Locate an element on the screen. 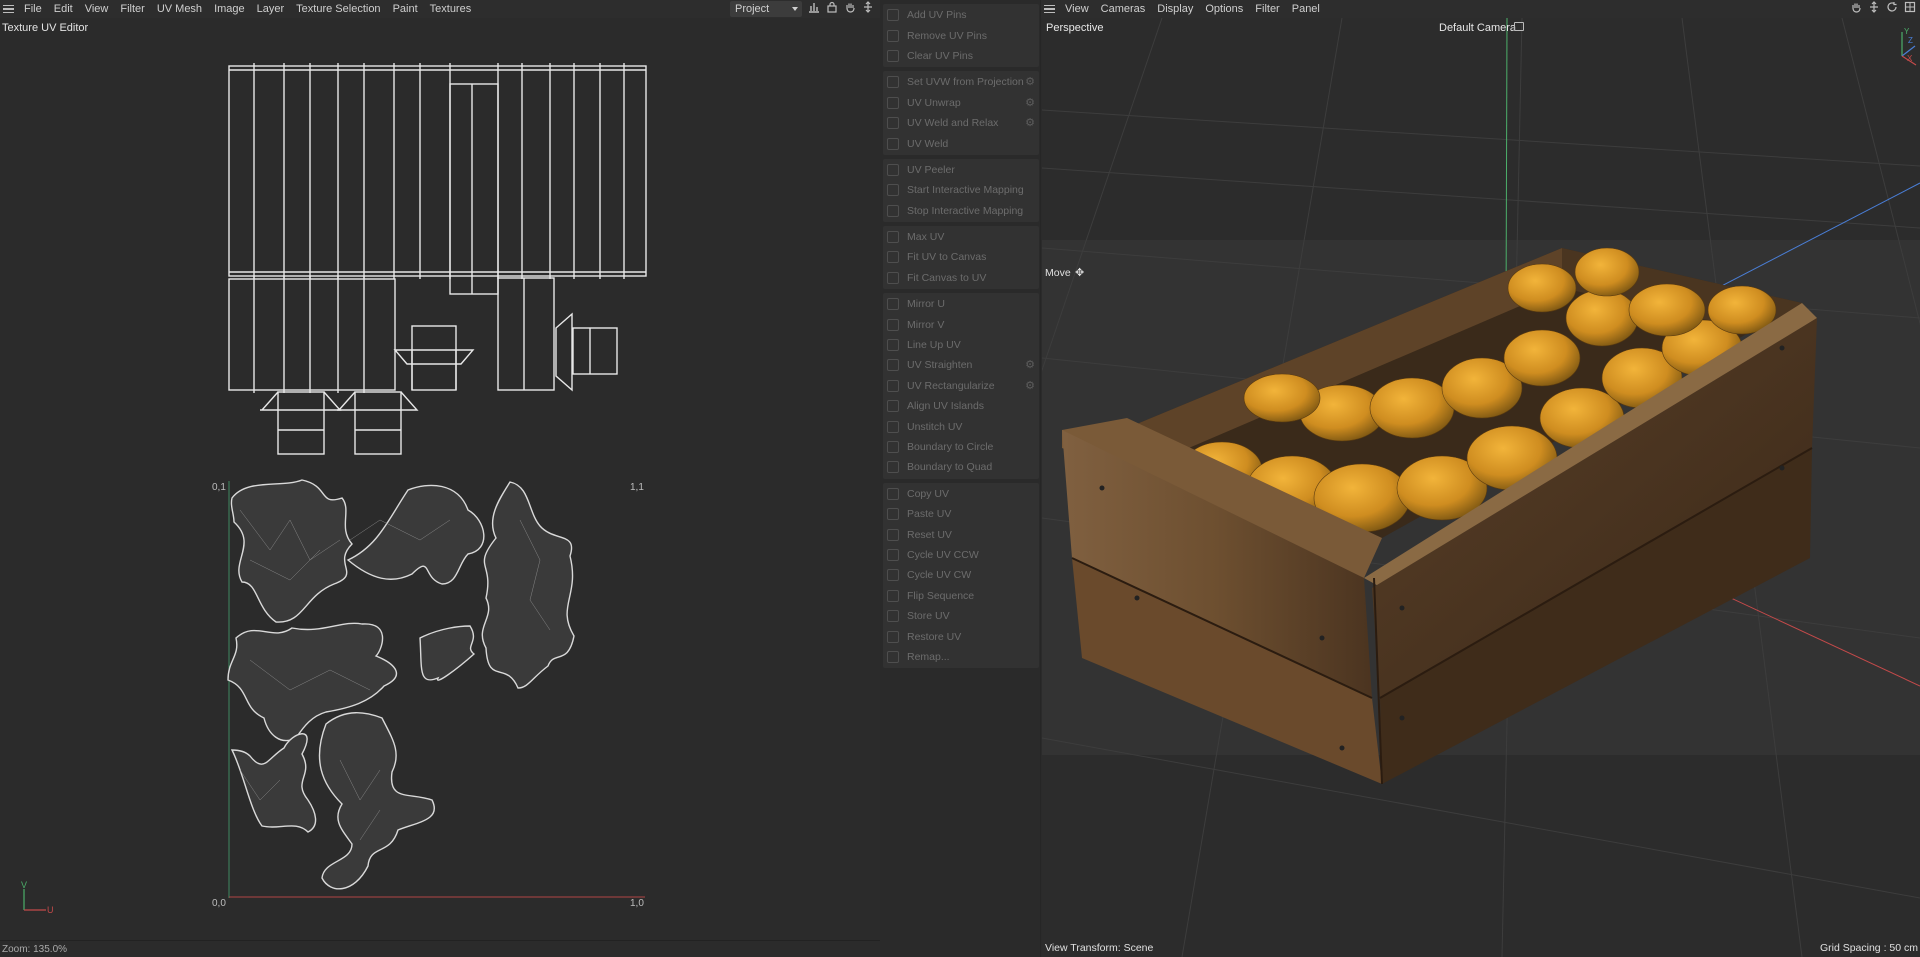 The height and width of the screenshot is (957, 1920). uv-weld-button: UV Weld is located at coordinates (961, 143).